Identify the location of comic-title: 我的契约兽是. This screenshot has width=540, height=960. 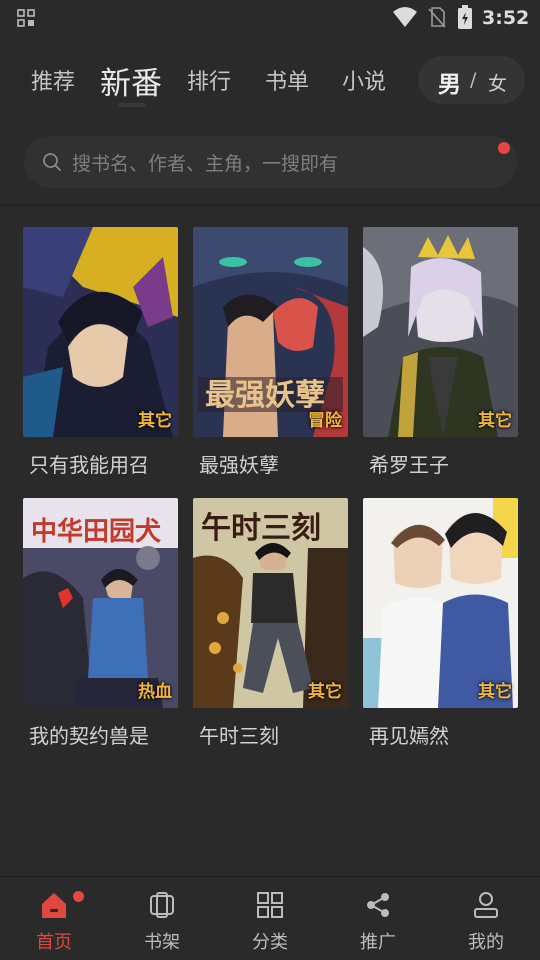
(89, 734).